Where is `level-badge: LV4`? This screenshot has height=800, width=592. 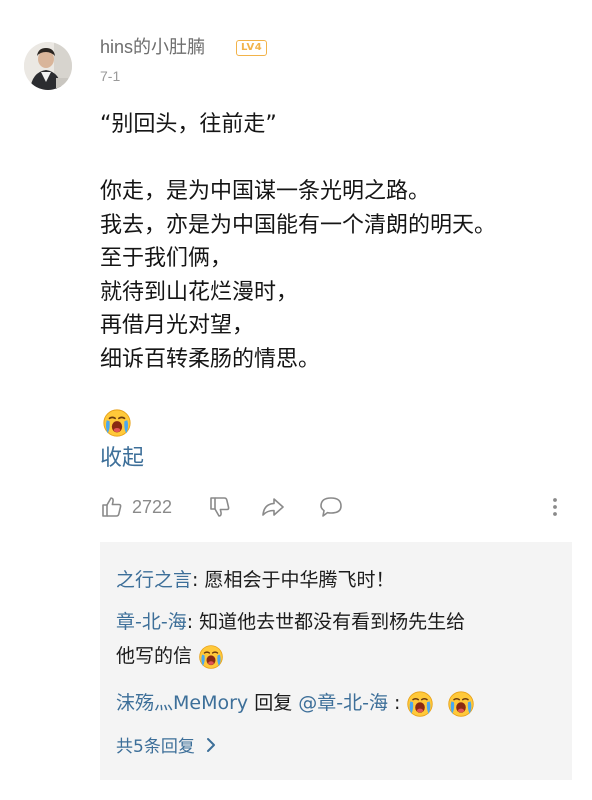 level-badge: LV4 is located at coordinates (252, 48).